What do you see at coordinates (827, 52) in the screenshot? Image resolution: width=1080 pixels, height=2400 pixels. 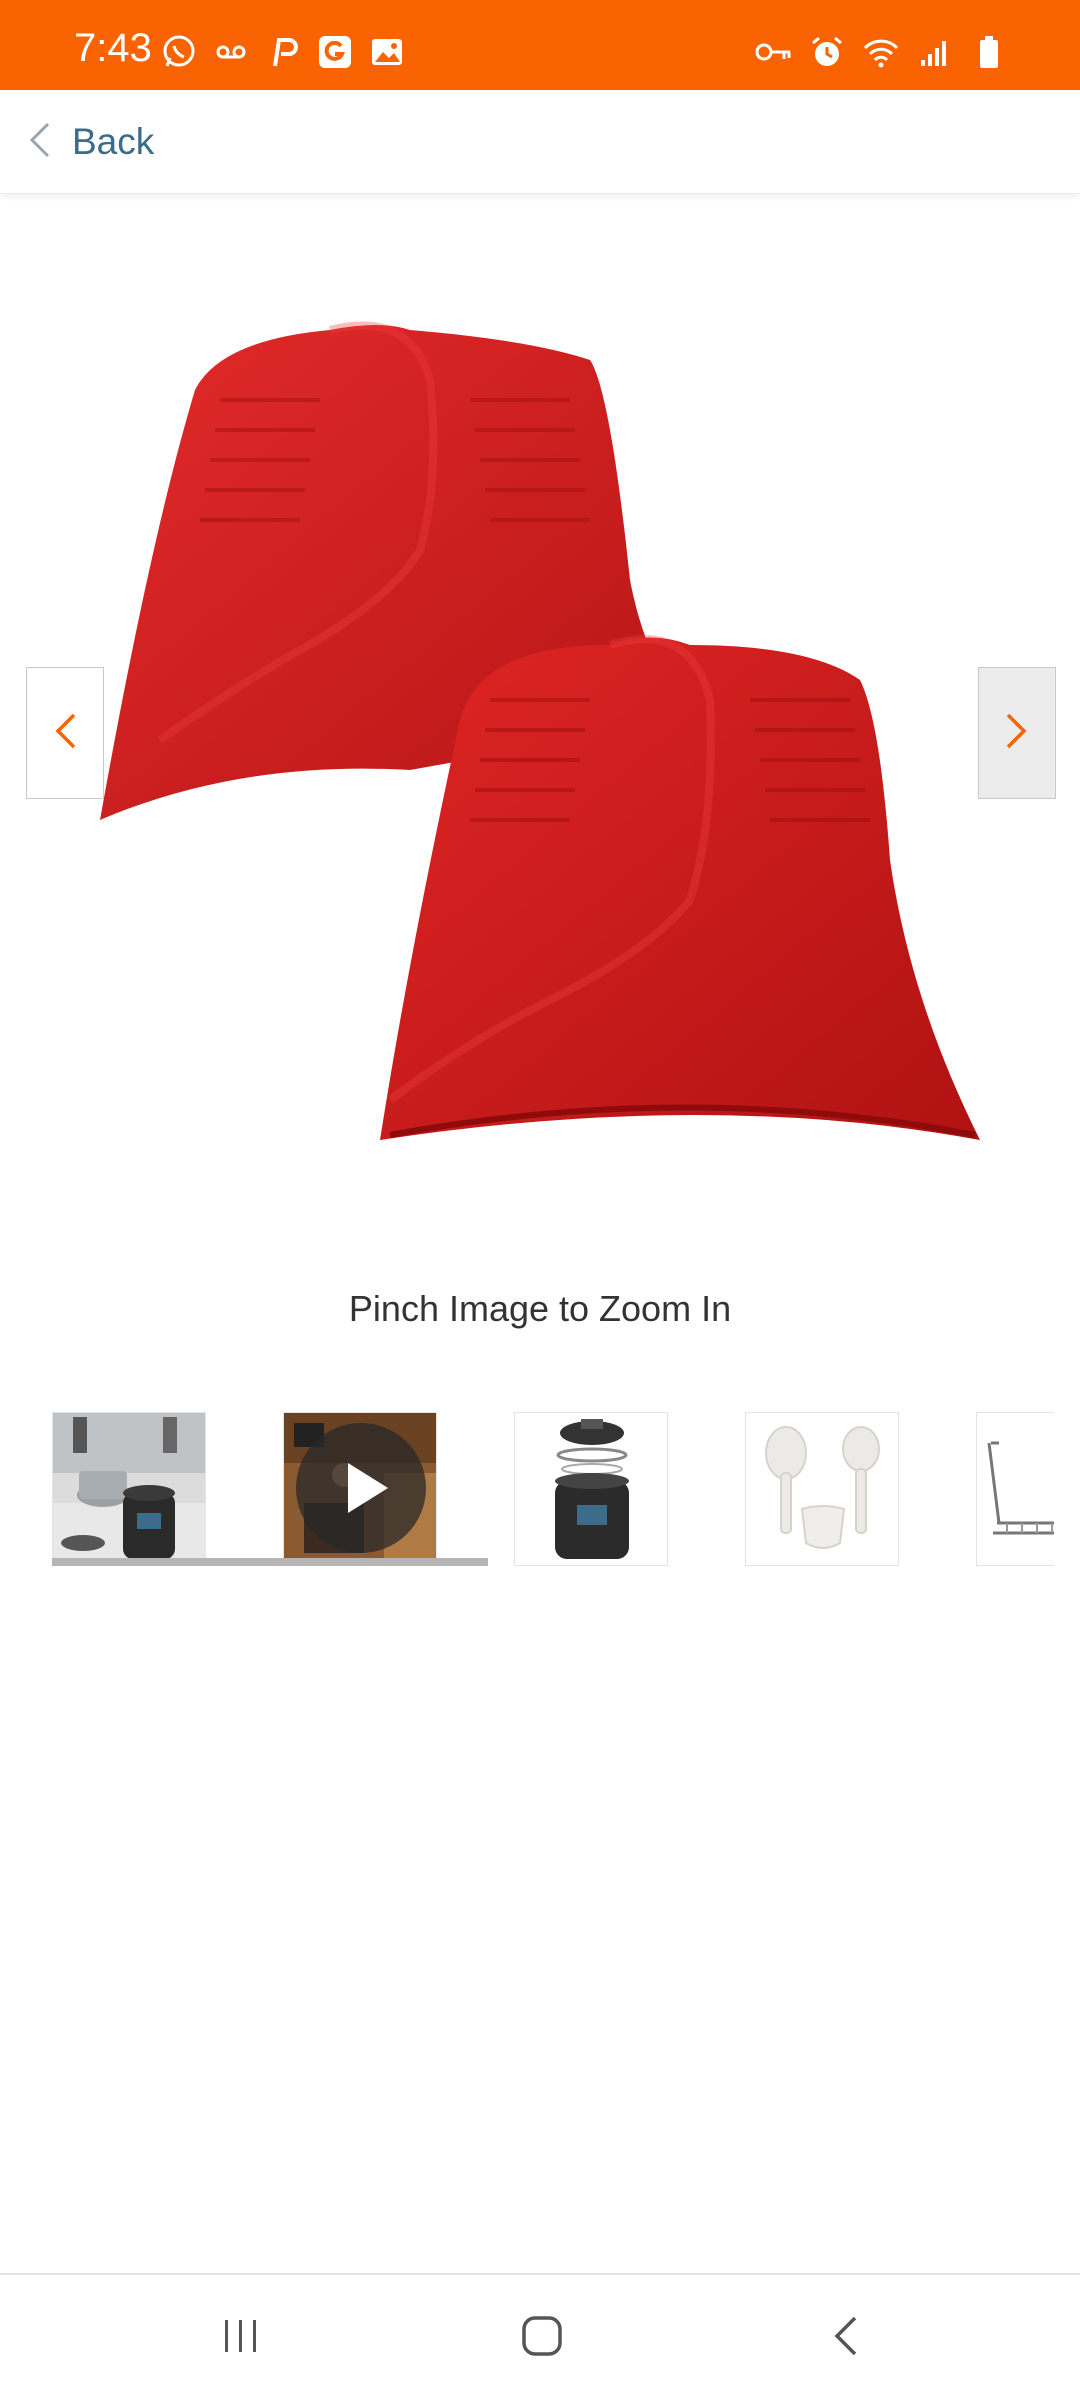 I see `alarm-icon` at bounding box center [827, 52].